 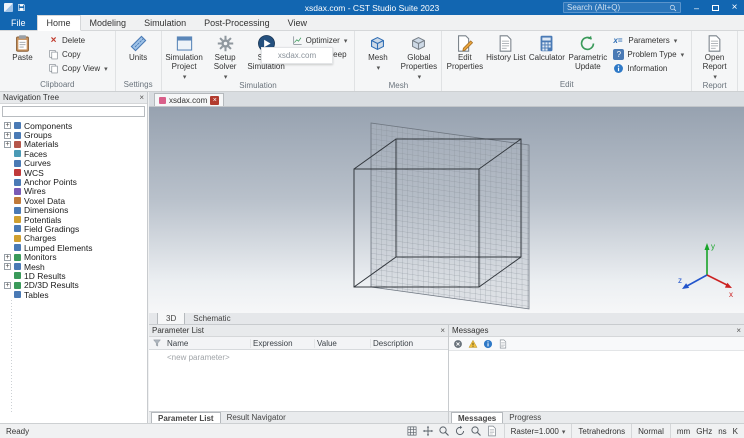 What do you see at coordinates (298, 331) in the screenshot?
I see `parameter-list-header: Parameter List ×` at bounding box center [298, 331].